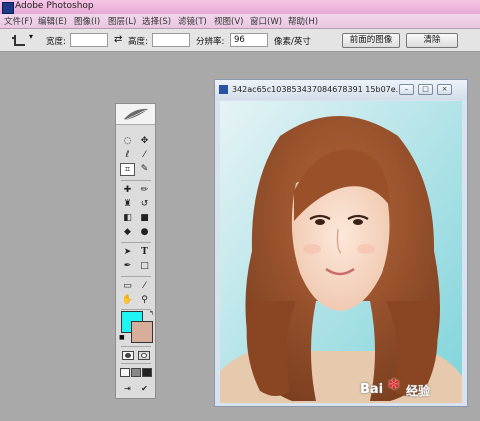 Image resolution: width=480 pixels, height=421 pixels. Describe the element at coordinates (156, 21) in the screenshot. I see `menu-select: 选择(S)` at that location.